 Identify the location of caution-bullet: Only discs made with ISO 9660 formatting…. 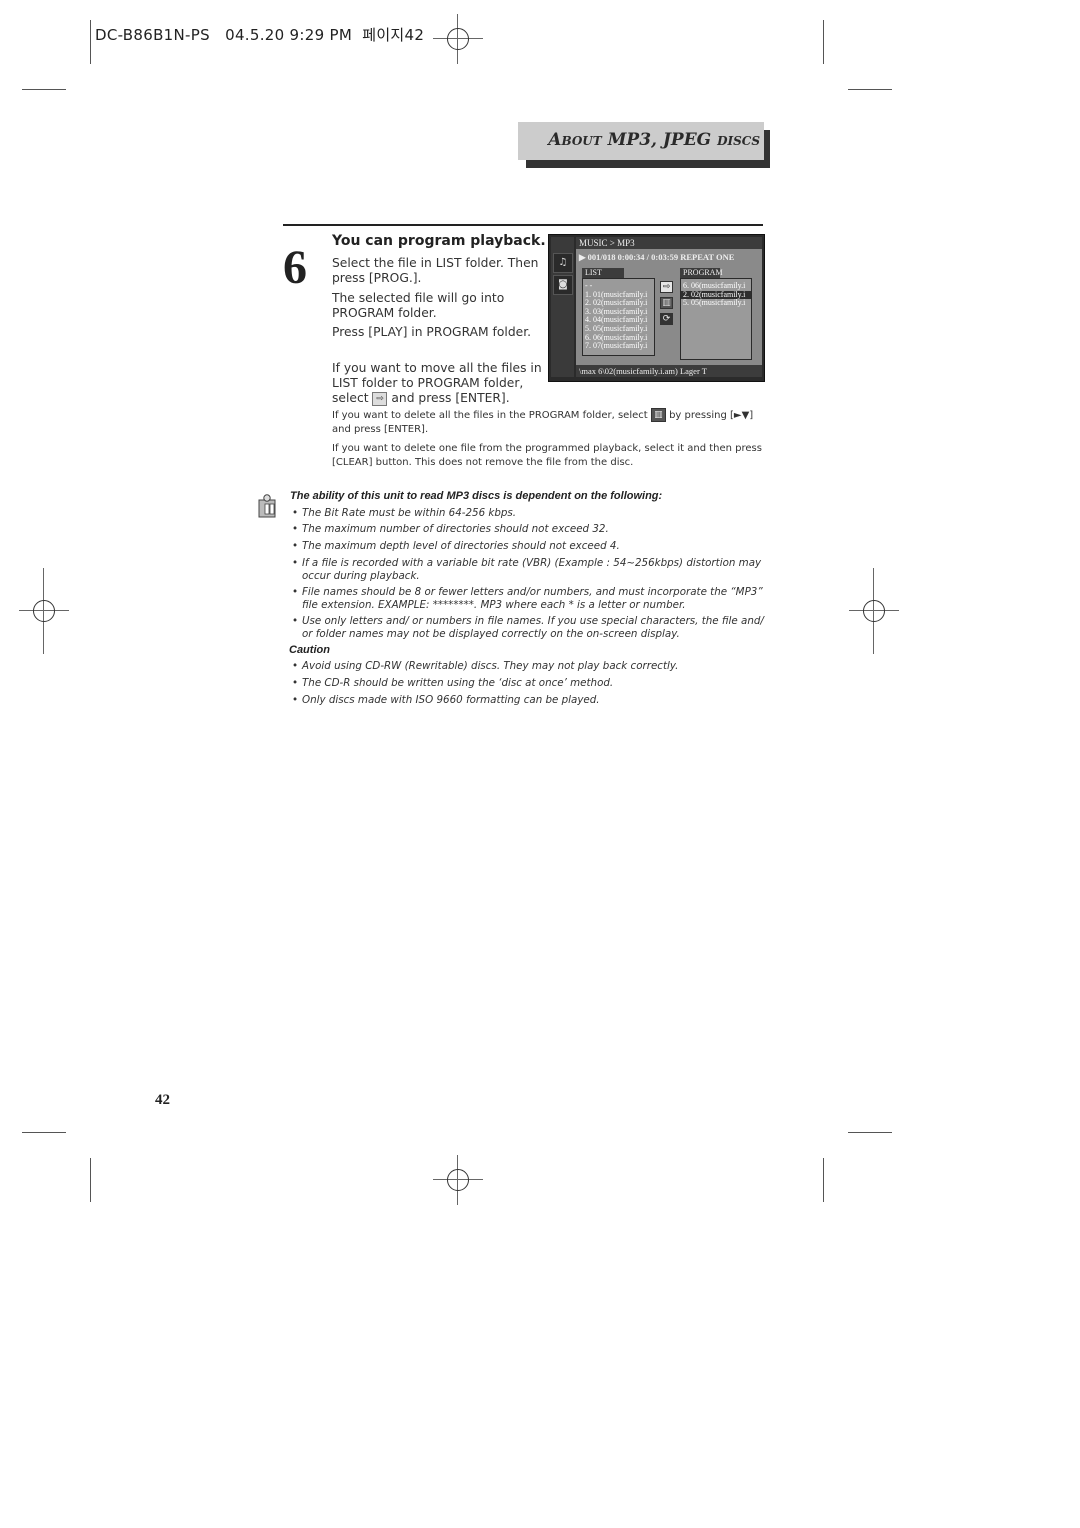
(527, 700).